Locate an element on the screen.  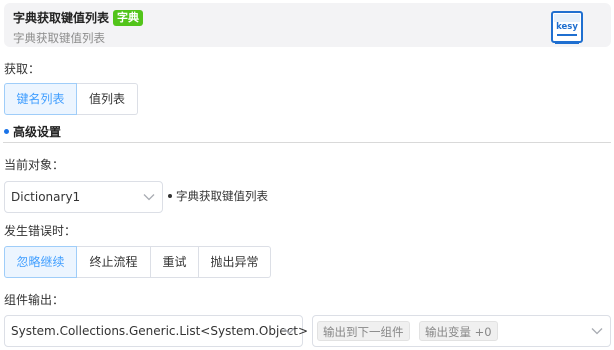
advanced-settings-header: 高级设置 is located at coordinates (307, 132).